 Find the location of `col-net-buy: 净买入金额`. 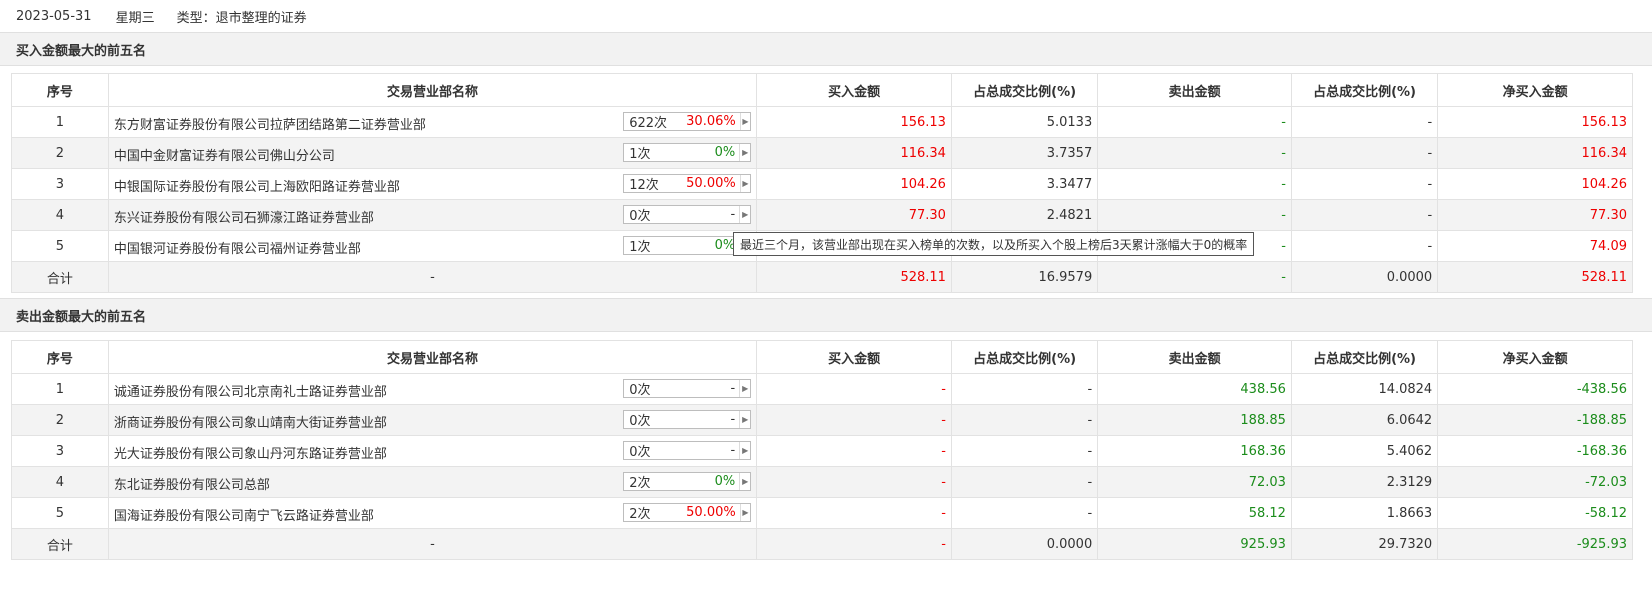

col-net-buy: 净买入金额 is located at coordinates (1535, 90).